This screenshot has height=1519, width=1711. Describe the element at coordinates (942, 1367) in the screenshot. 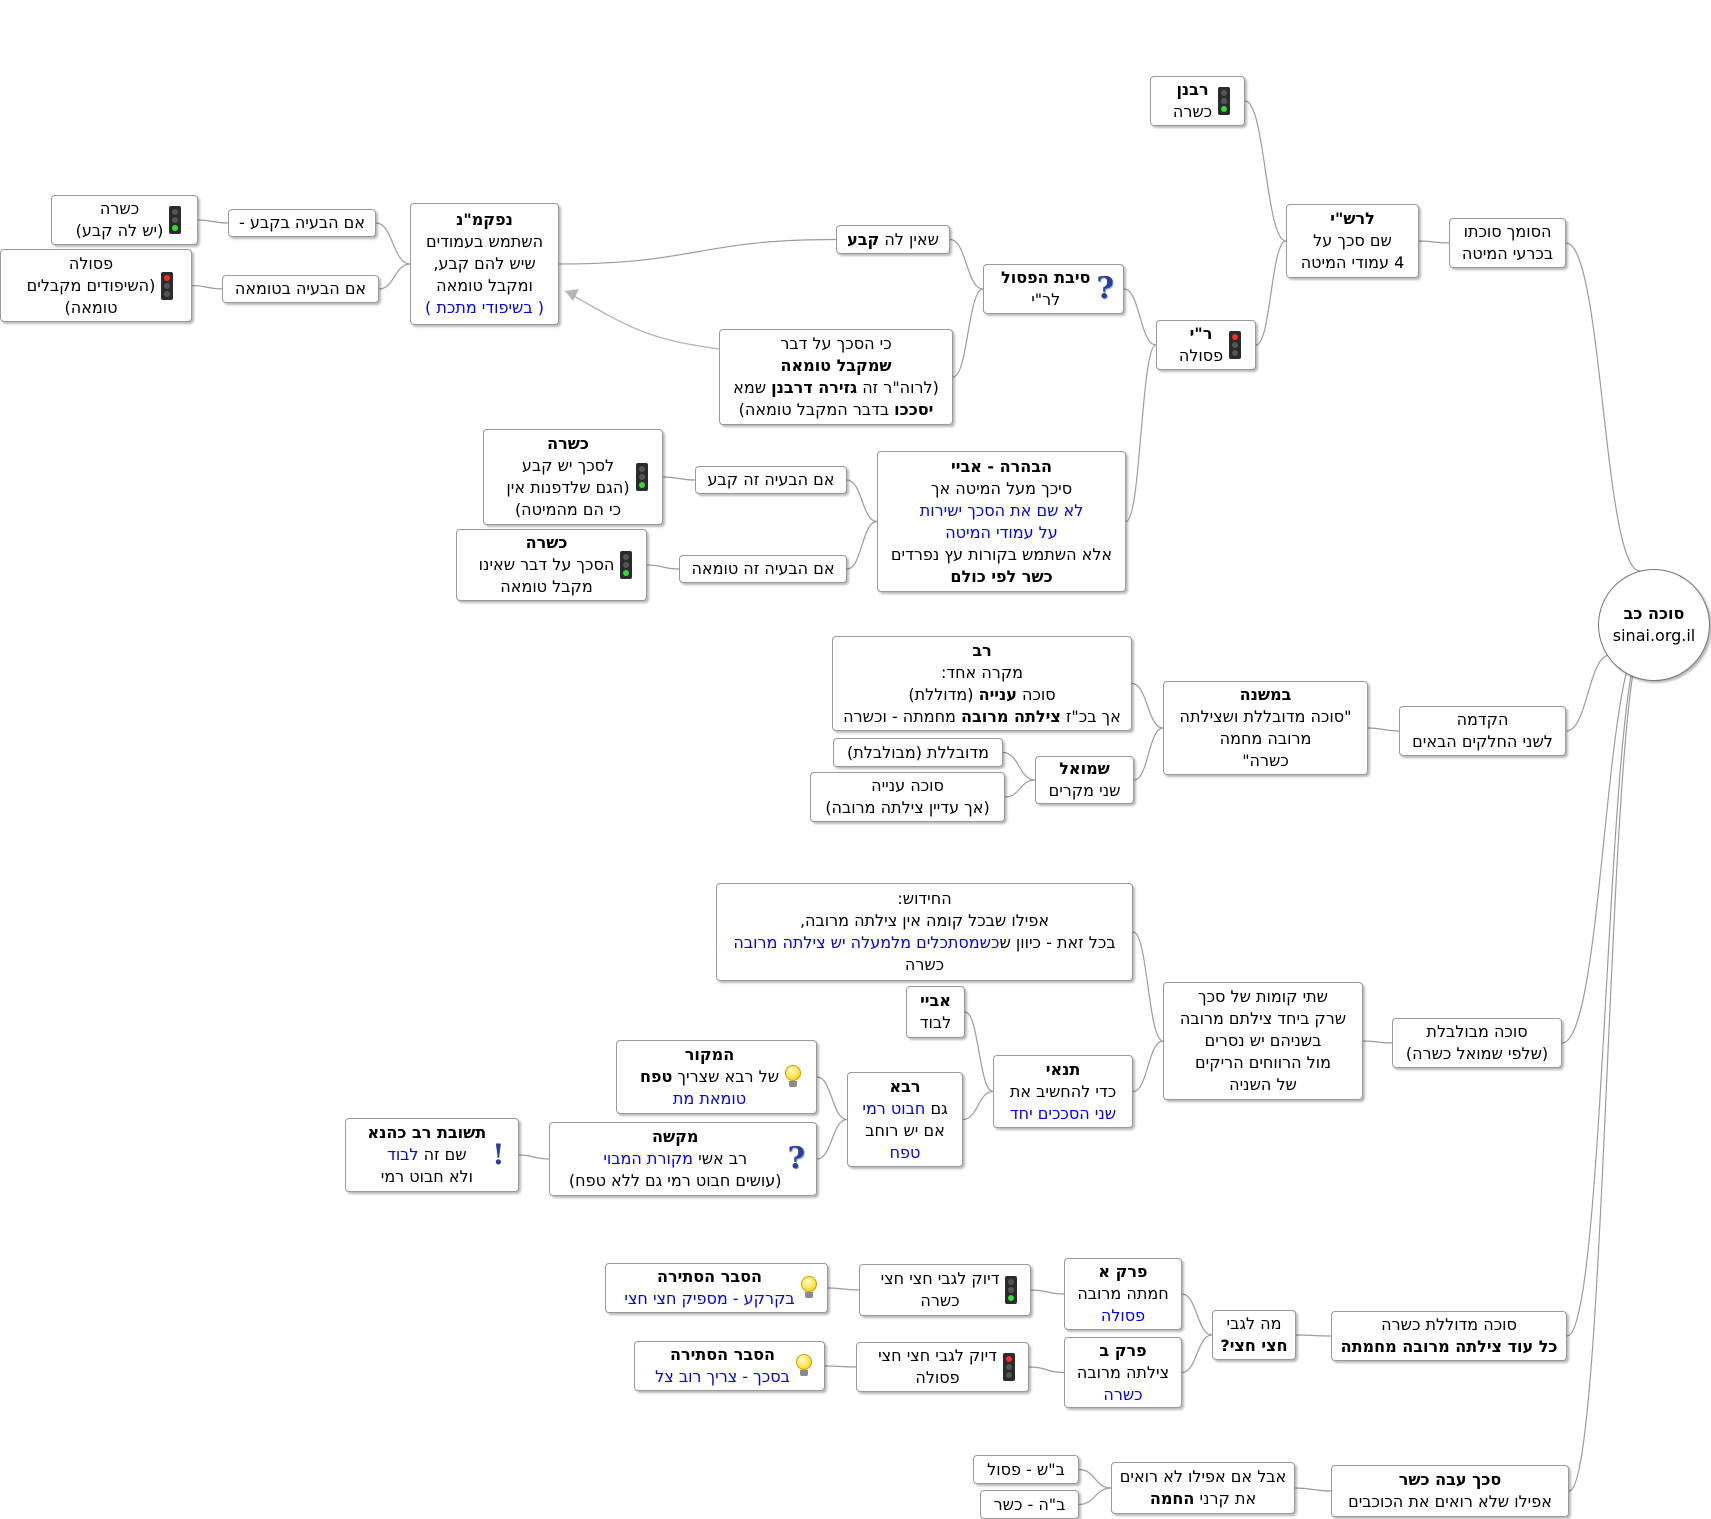

I see `node-diyuk-psula: דיוק לגבי חצי חצי פסולה` at that location.